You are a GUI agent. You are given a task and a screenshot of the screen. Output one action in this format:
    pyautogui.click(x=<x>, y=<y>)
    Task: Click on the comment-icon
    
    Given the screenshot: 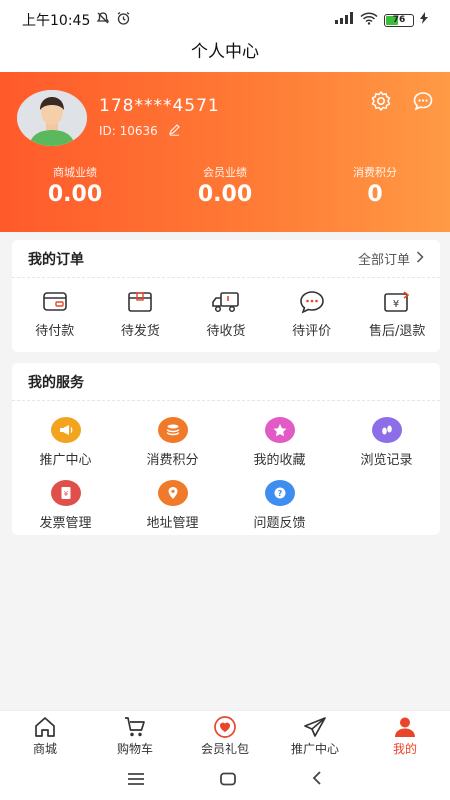 What is the action you would take?
    pyautogui.click(x=312, y=302)
    